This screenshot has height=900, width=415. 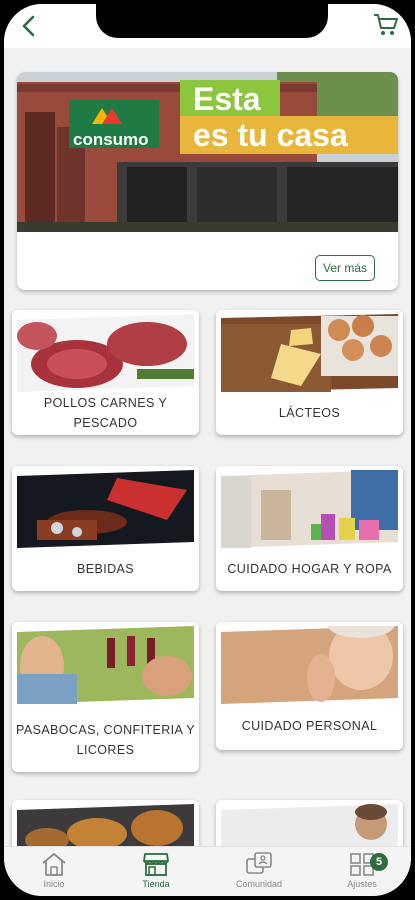 I want to click on notification-badge: 5, so click(x=379, y=862).